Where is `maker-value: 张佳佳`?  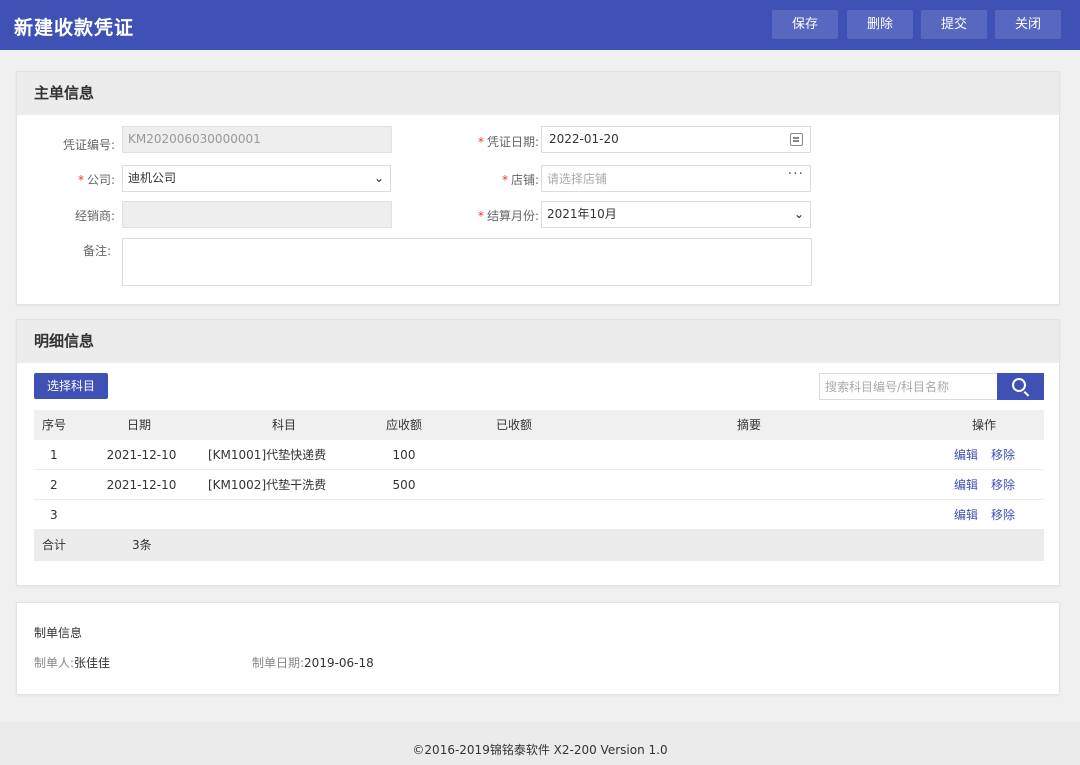 maker-value: 张佳佳 is located at coordinates (92, 663).